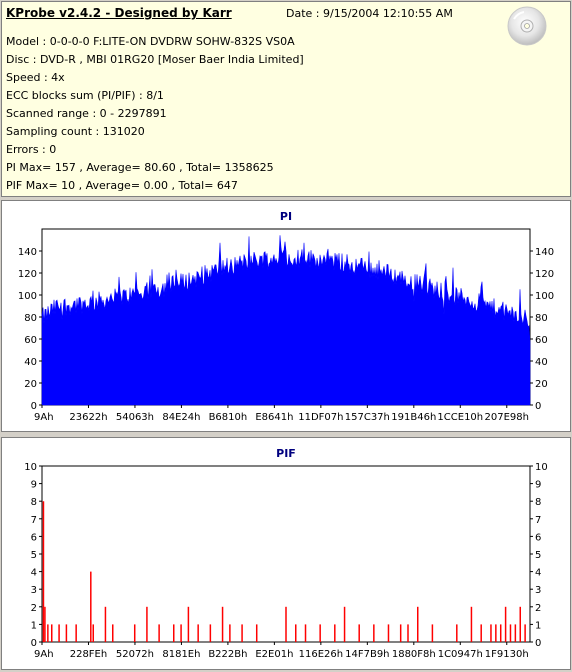 The width and height of the screenshot is (572, 672). What do you see at coordinates (34, 502) in the screenshot?
I see `pif-ytick-label-left-8: 8` at bounding box center [34, 502].